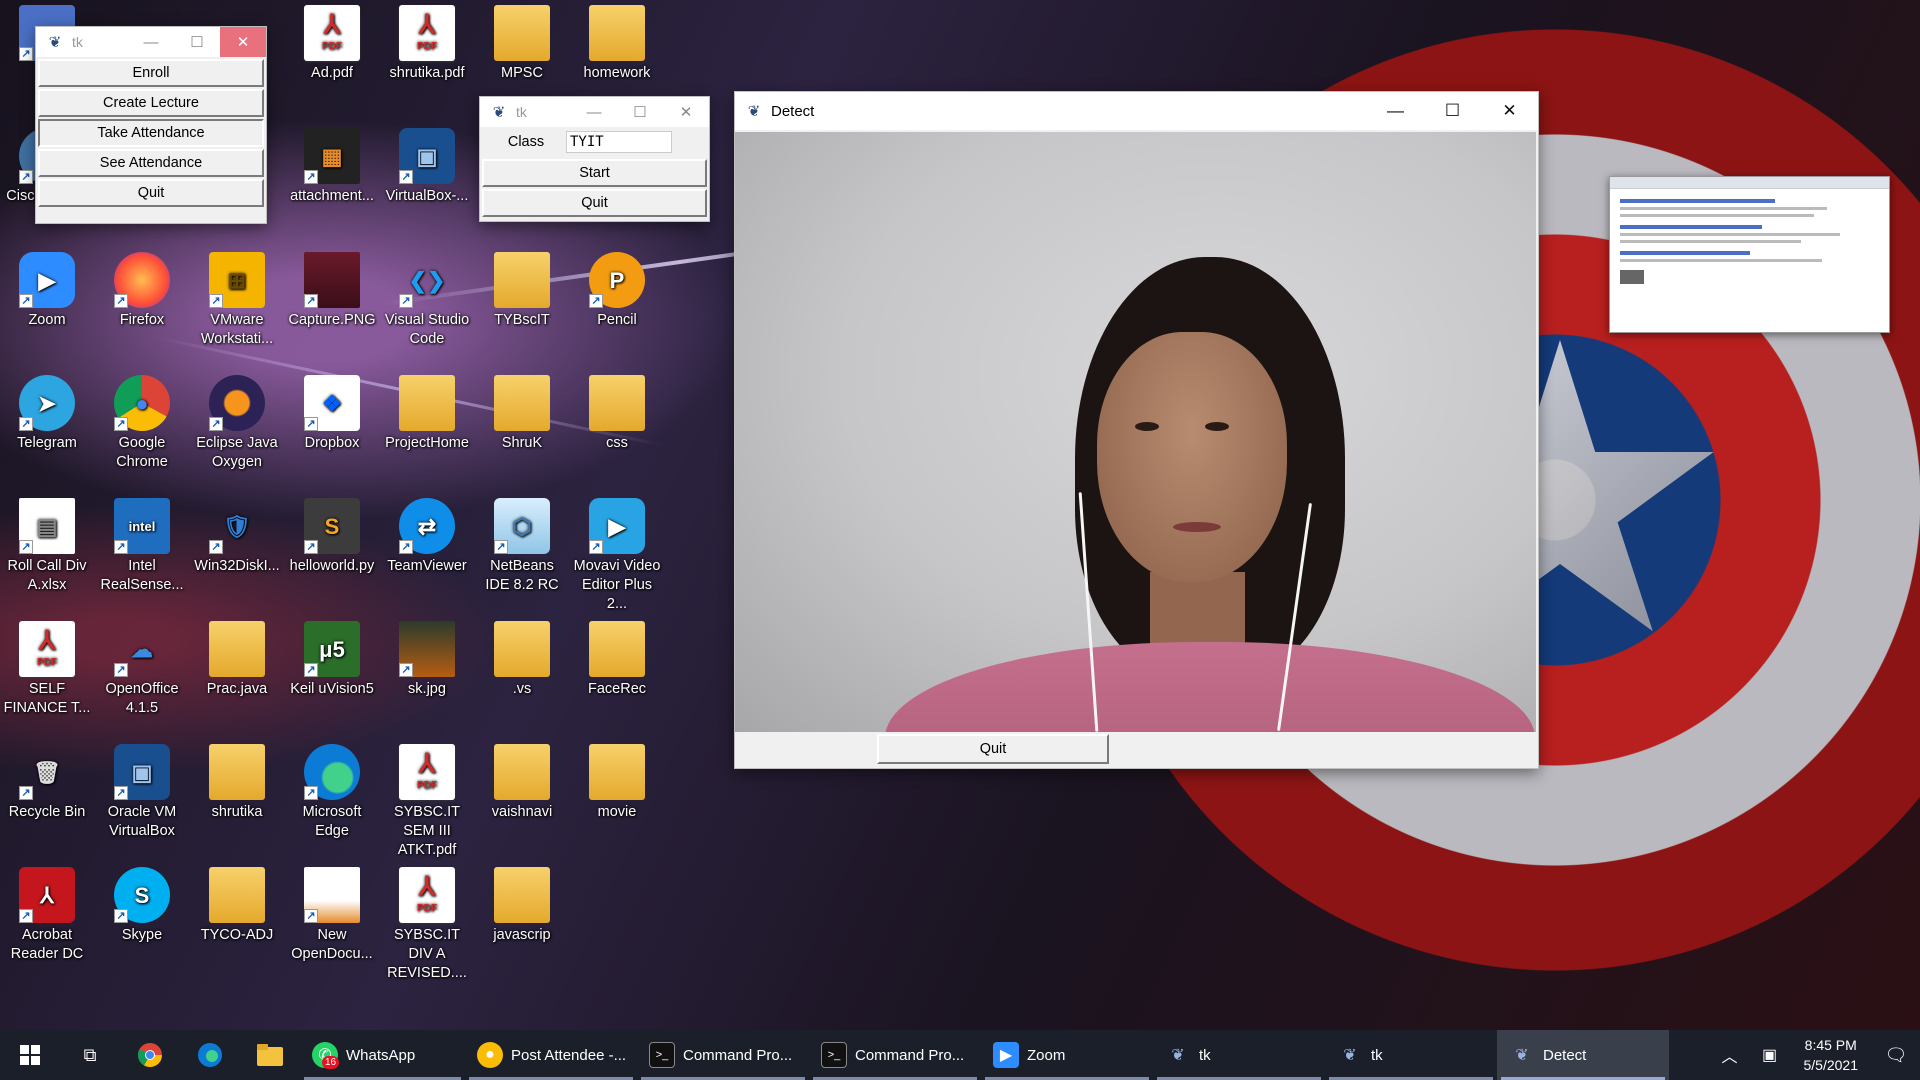 The width and height of the screenshot is (1920, 1080). I want to click on clock: 8:45 PM 5/5/2021, so click(1831, 1055).